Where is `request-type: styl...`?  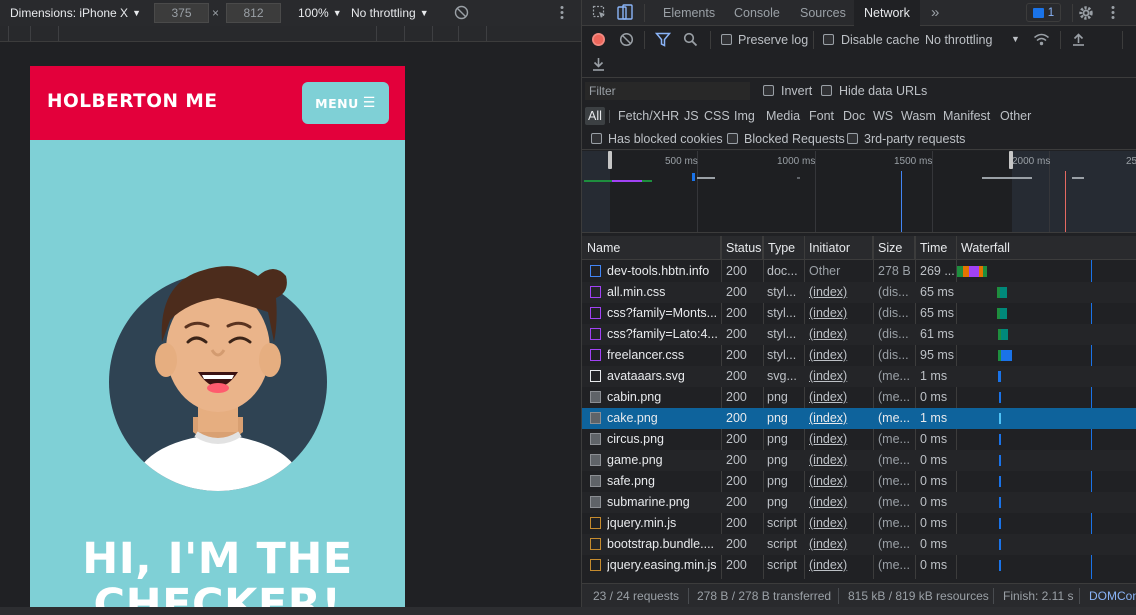
request-type: styl... is located at coordinates (782, 292).